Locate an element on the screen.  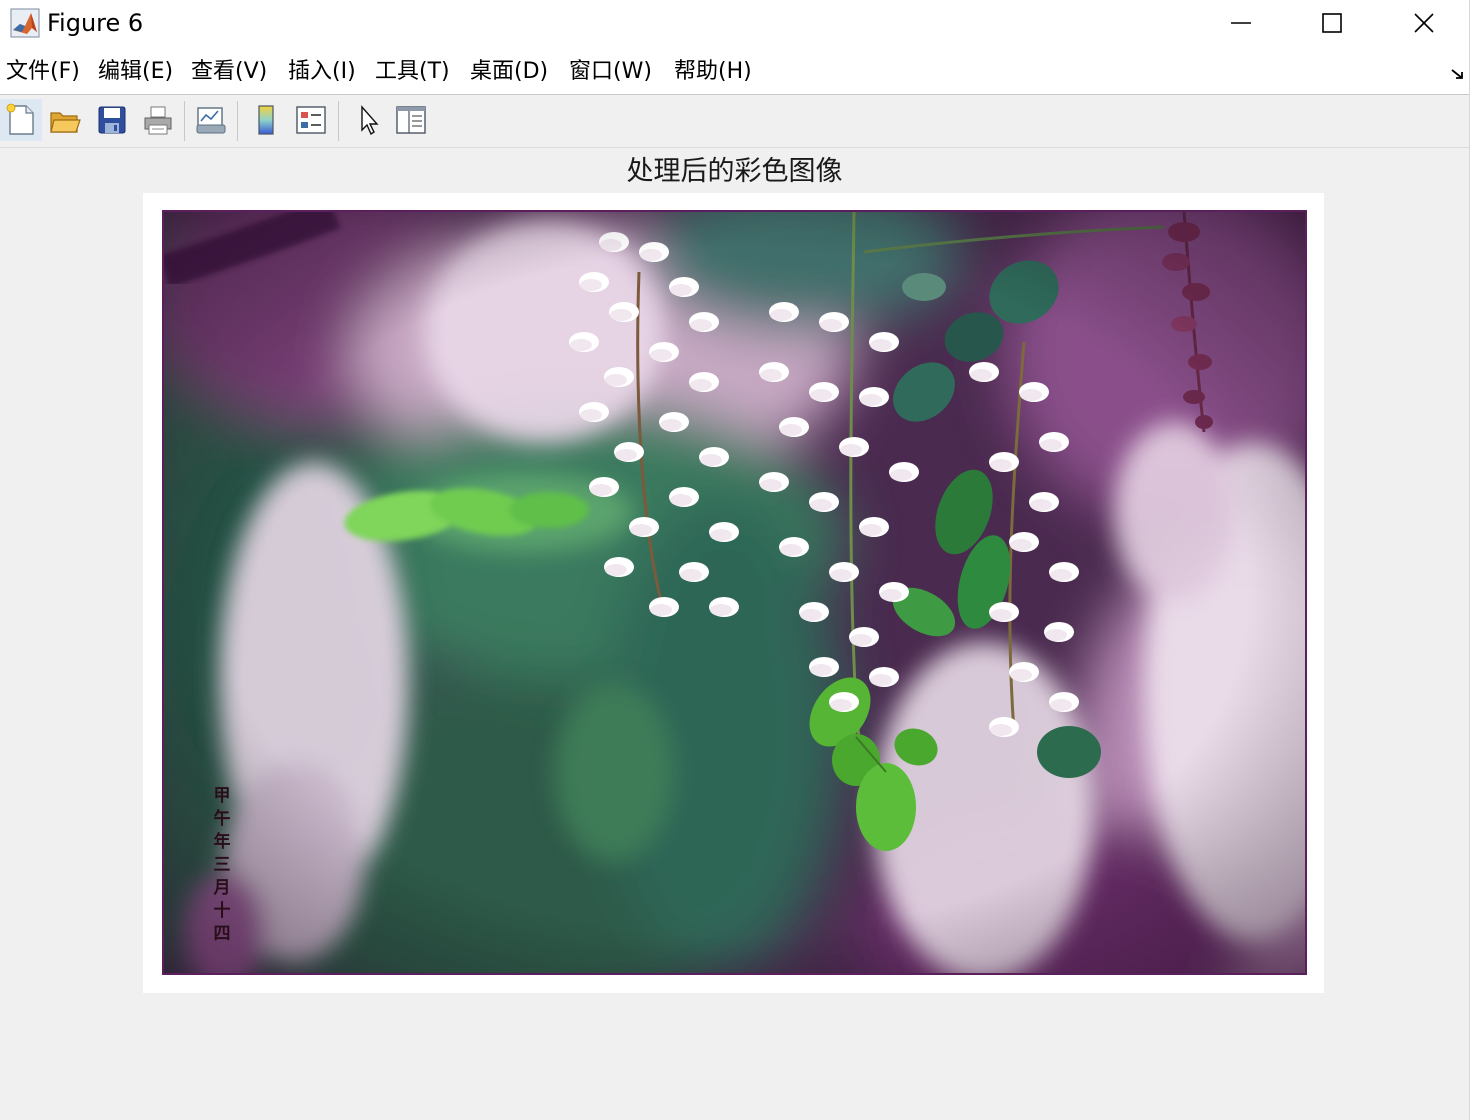
menu-edit: 编辑(E) is located at coordinates (135, 72).